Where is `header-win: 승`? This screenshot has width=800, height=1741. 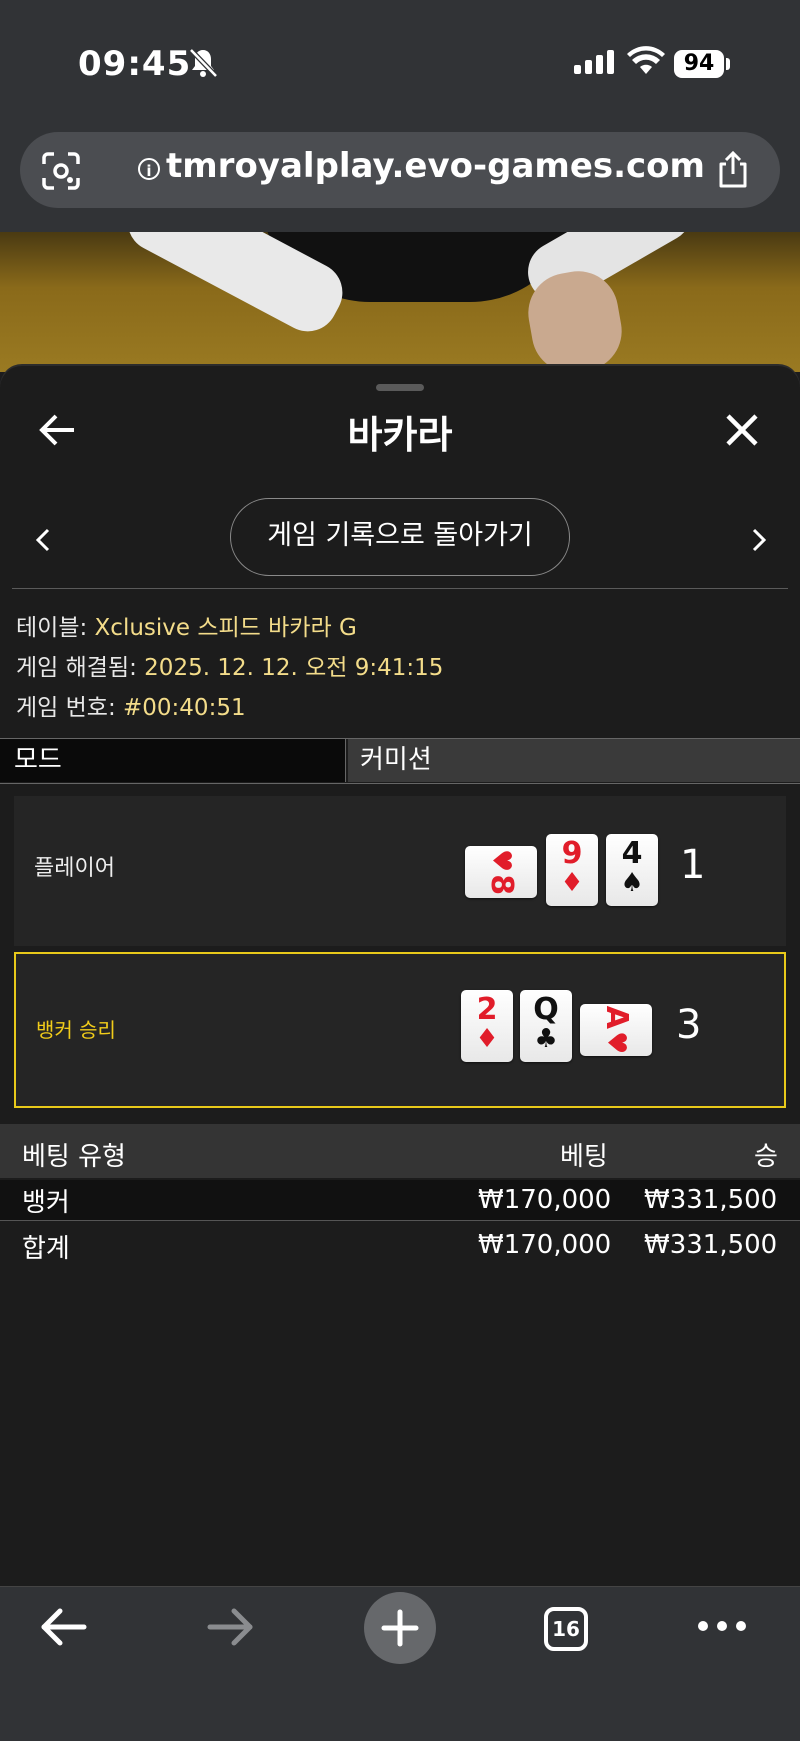 header-win: 승 is located at coordinates (766, 1157).